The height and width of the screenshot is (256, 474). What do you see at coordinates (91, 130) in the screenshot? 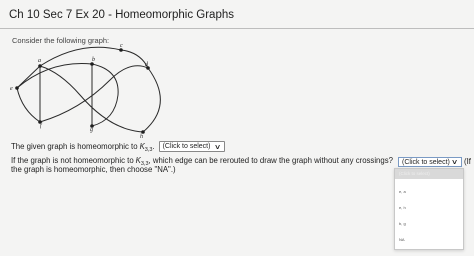
I see `vertex-label-g: g` at bounding box center [91, 130].